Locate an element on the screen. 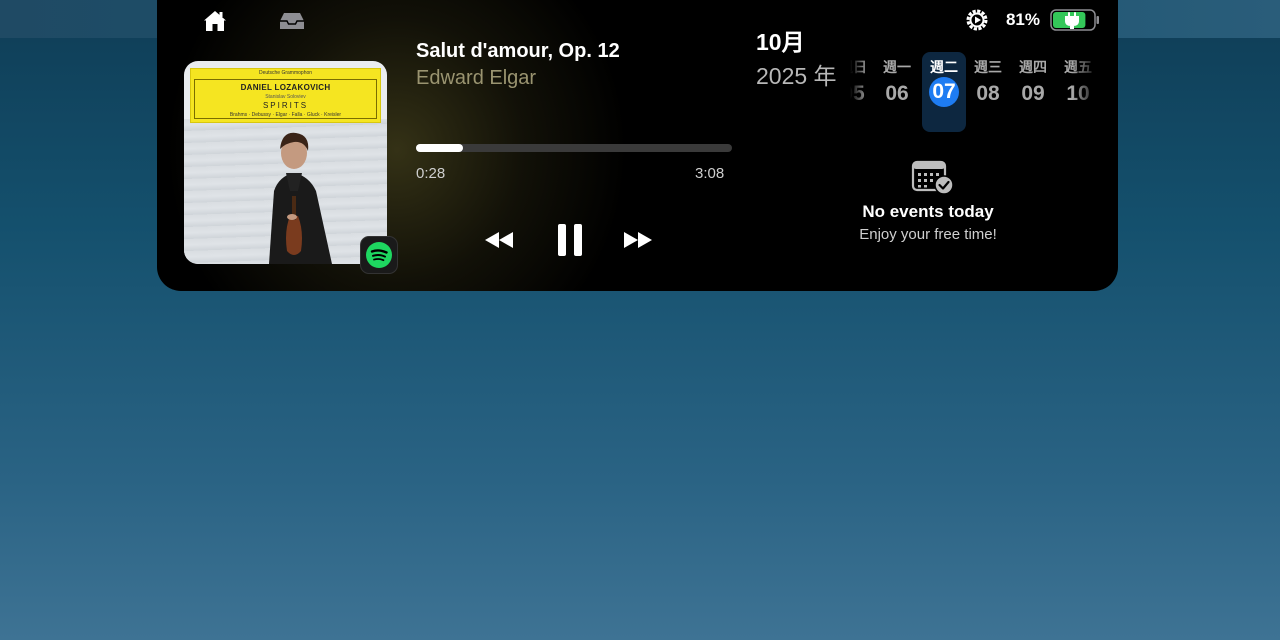  total-time: 3:08 is located at coordinates (710, 173).